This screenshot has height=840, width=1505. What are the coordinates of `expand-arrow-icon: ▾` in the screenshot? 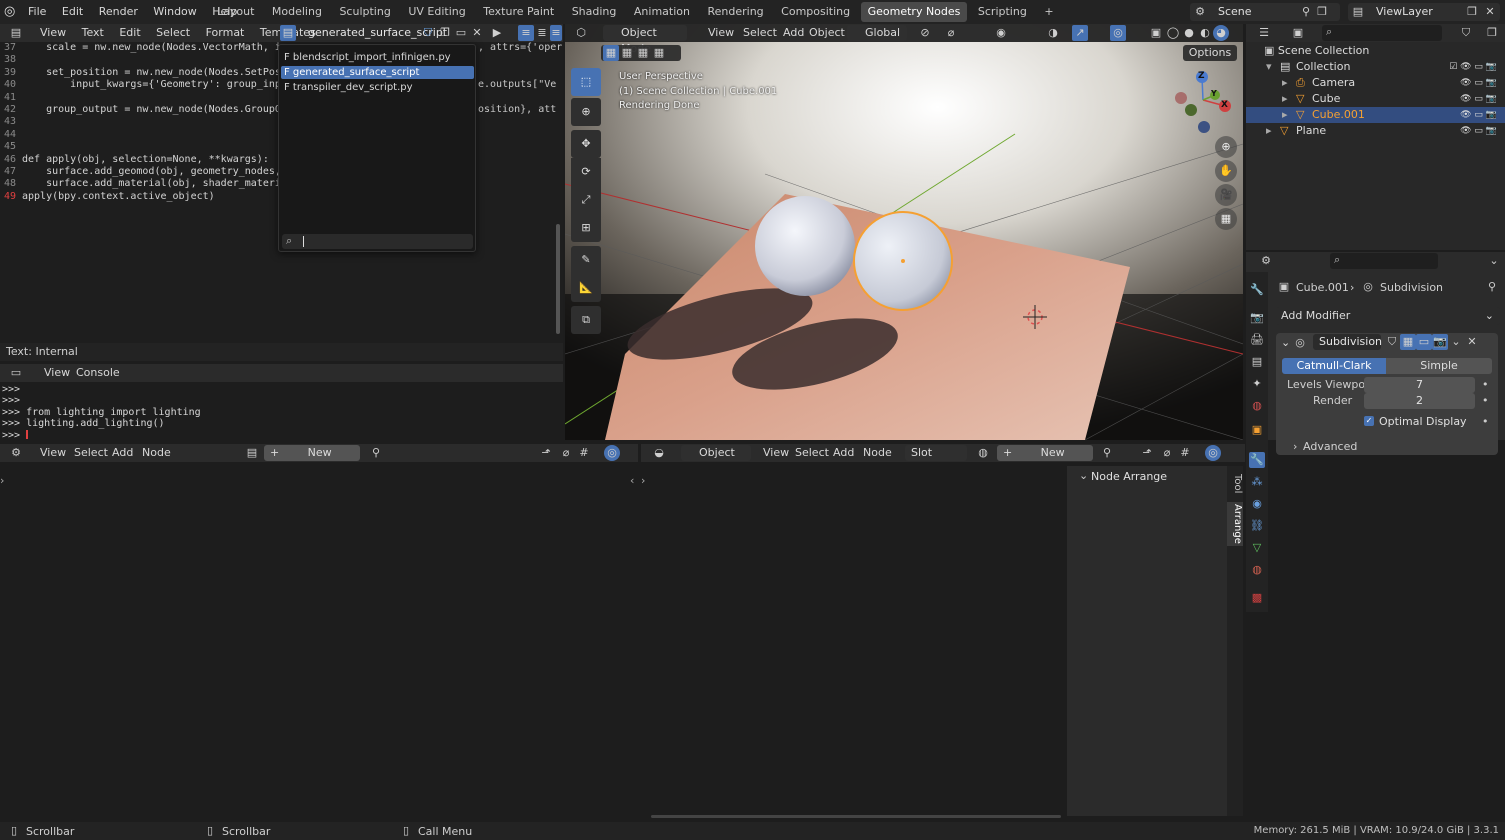 It's located at (1269, 67).